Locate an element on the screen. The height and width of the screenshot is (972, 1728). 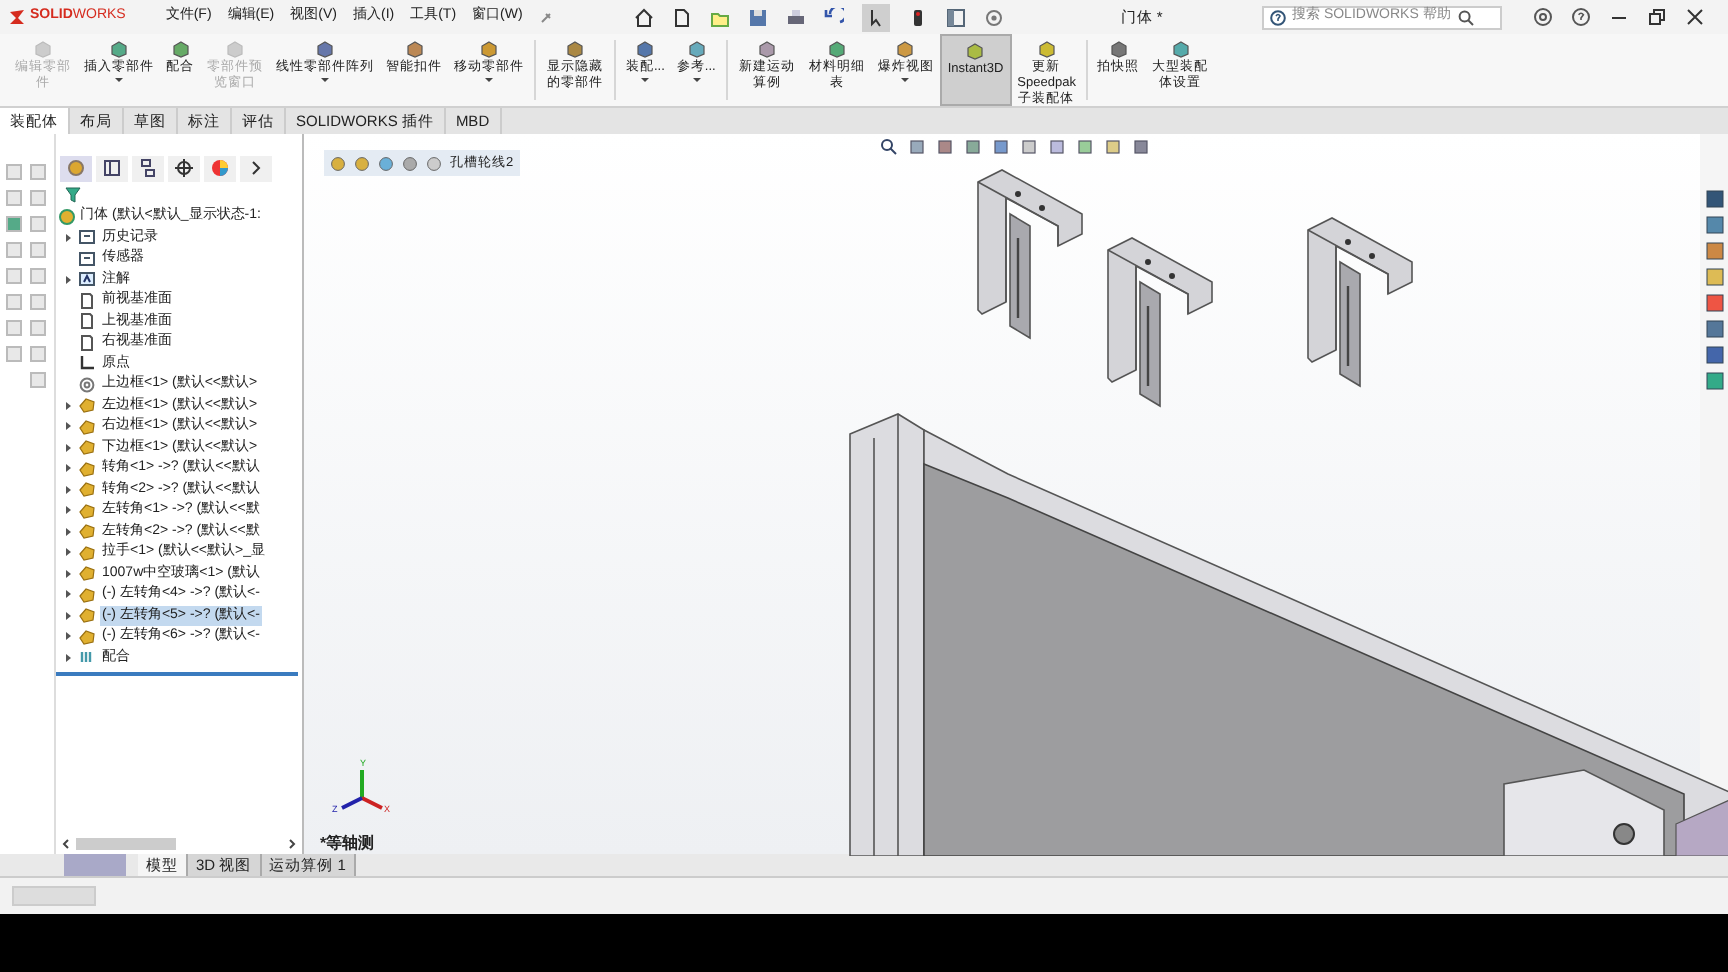
origin-icon is located at coordinates (87, 363).